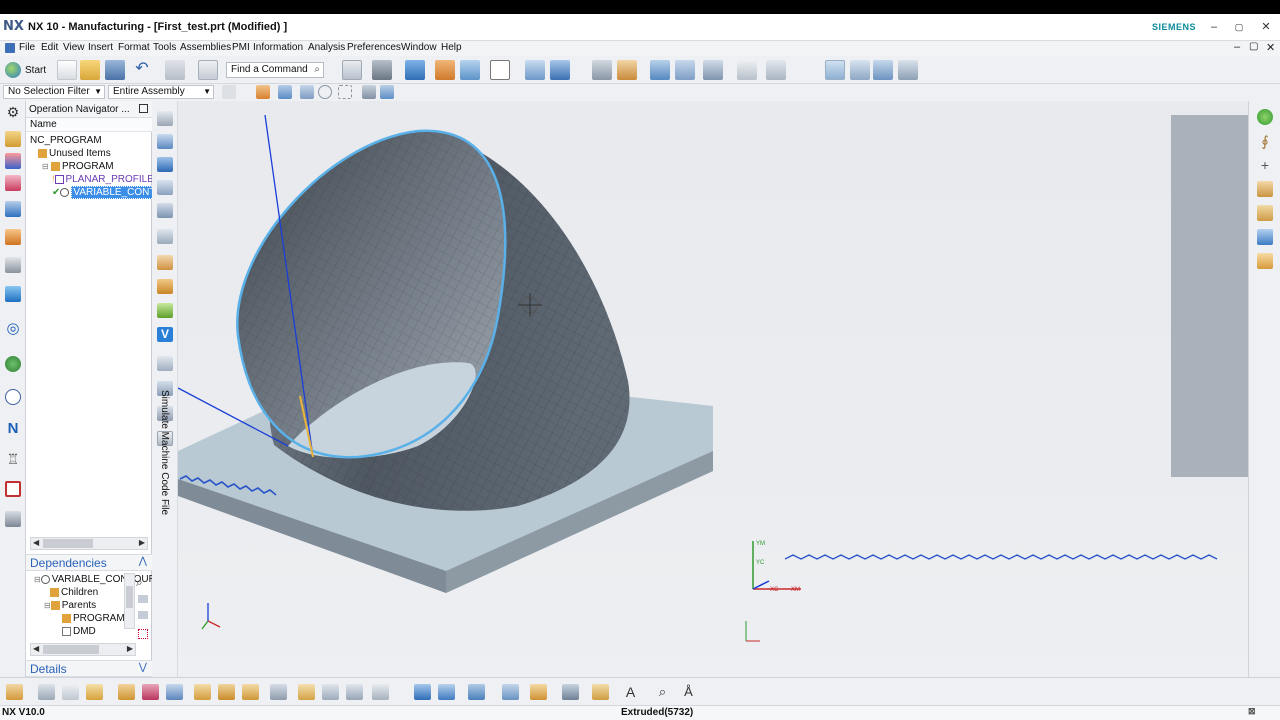  I want to click on chevron-up-icon: ⋀, so click(143, 561).